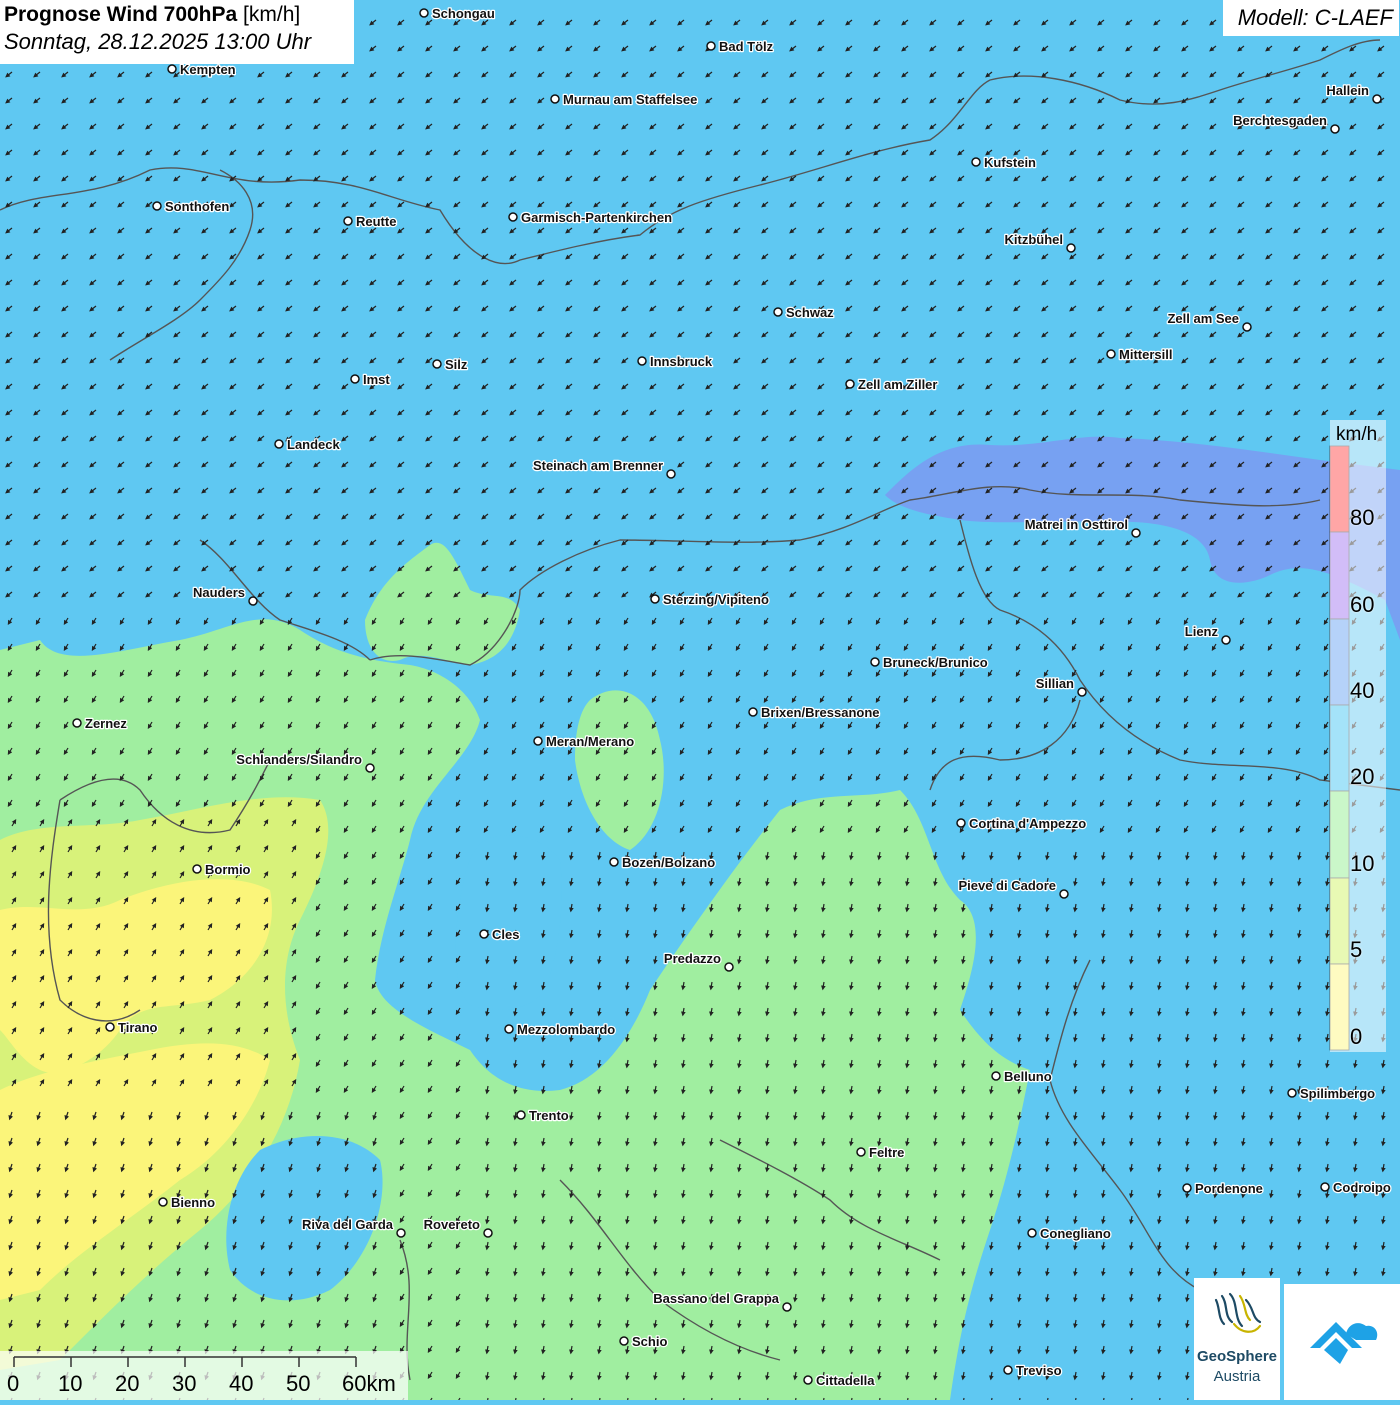 This screenshot has width=1400, height=1405. Describe the element at coordinates (596, 217) in the screenshot. I see `city-label: Garmisch-Partenkirchen` at that location.